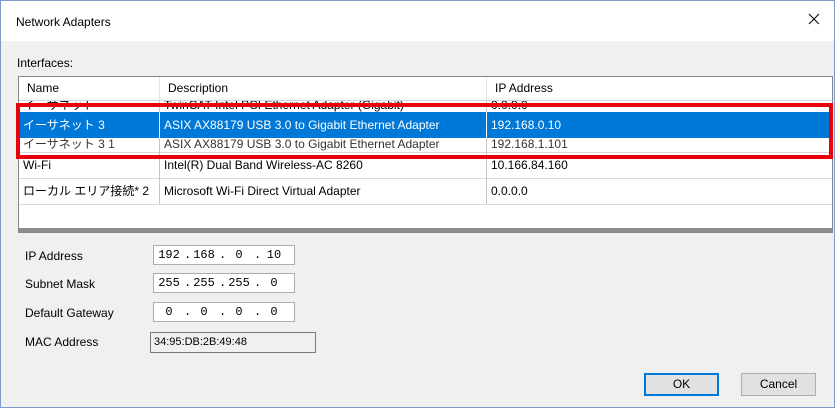 This screenshot has width=835, height=408. I want to click on list-header: Name Description IP Address, so click(425, 89).